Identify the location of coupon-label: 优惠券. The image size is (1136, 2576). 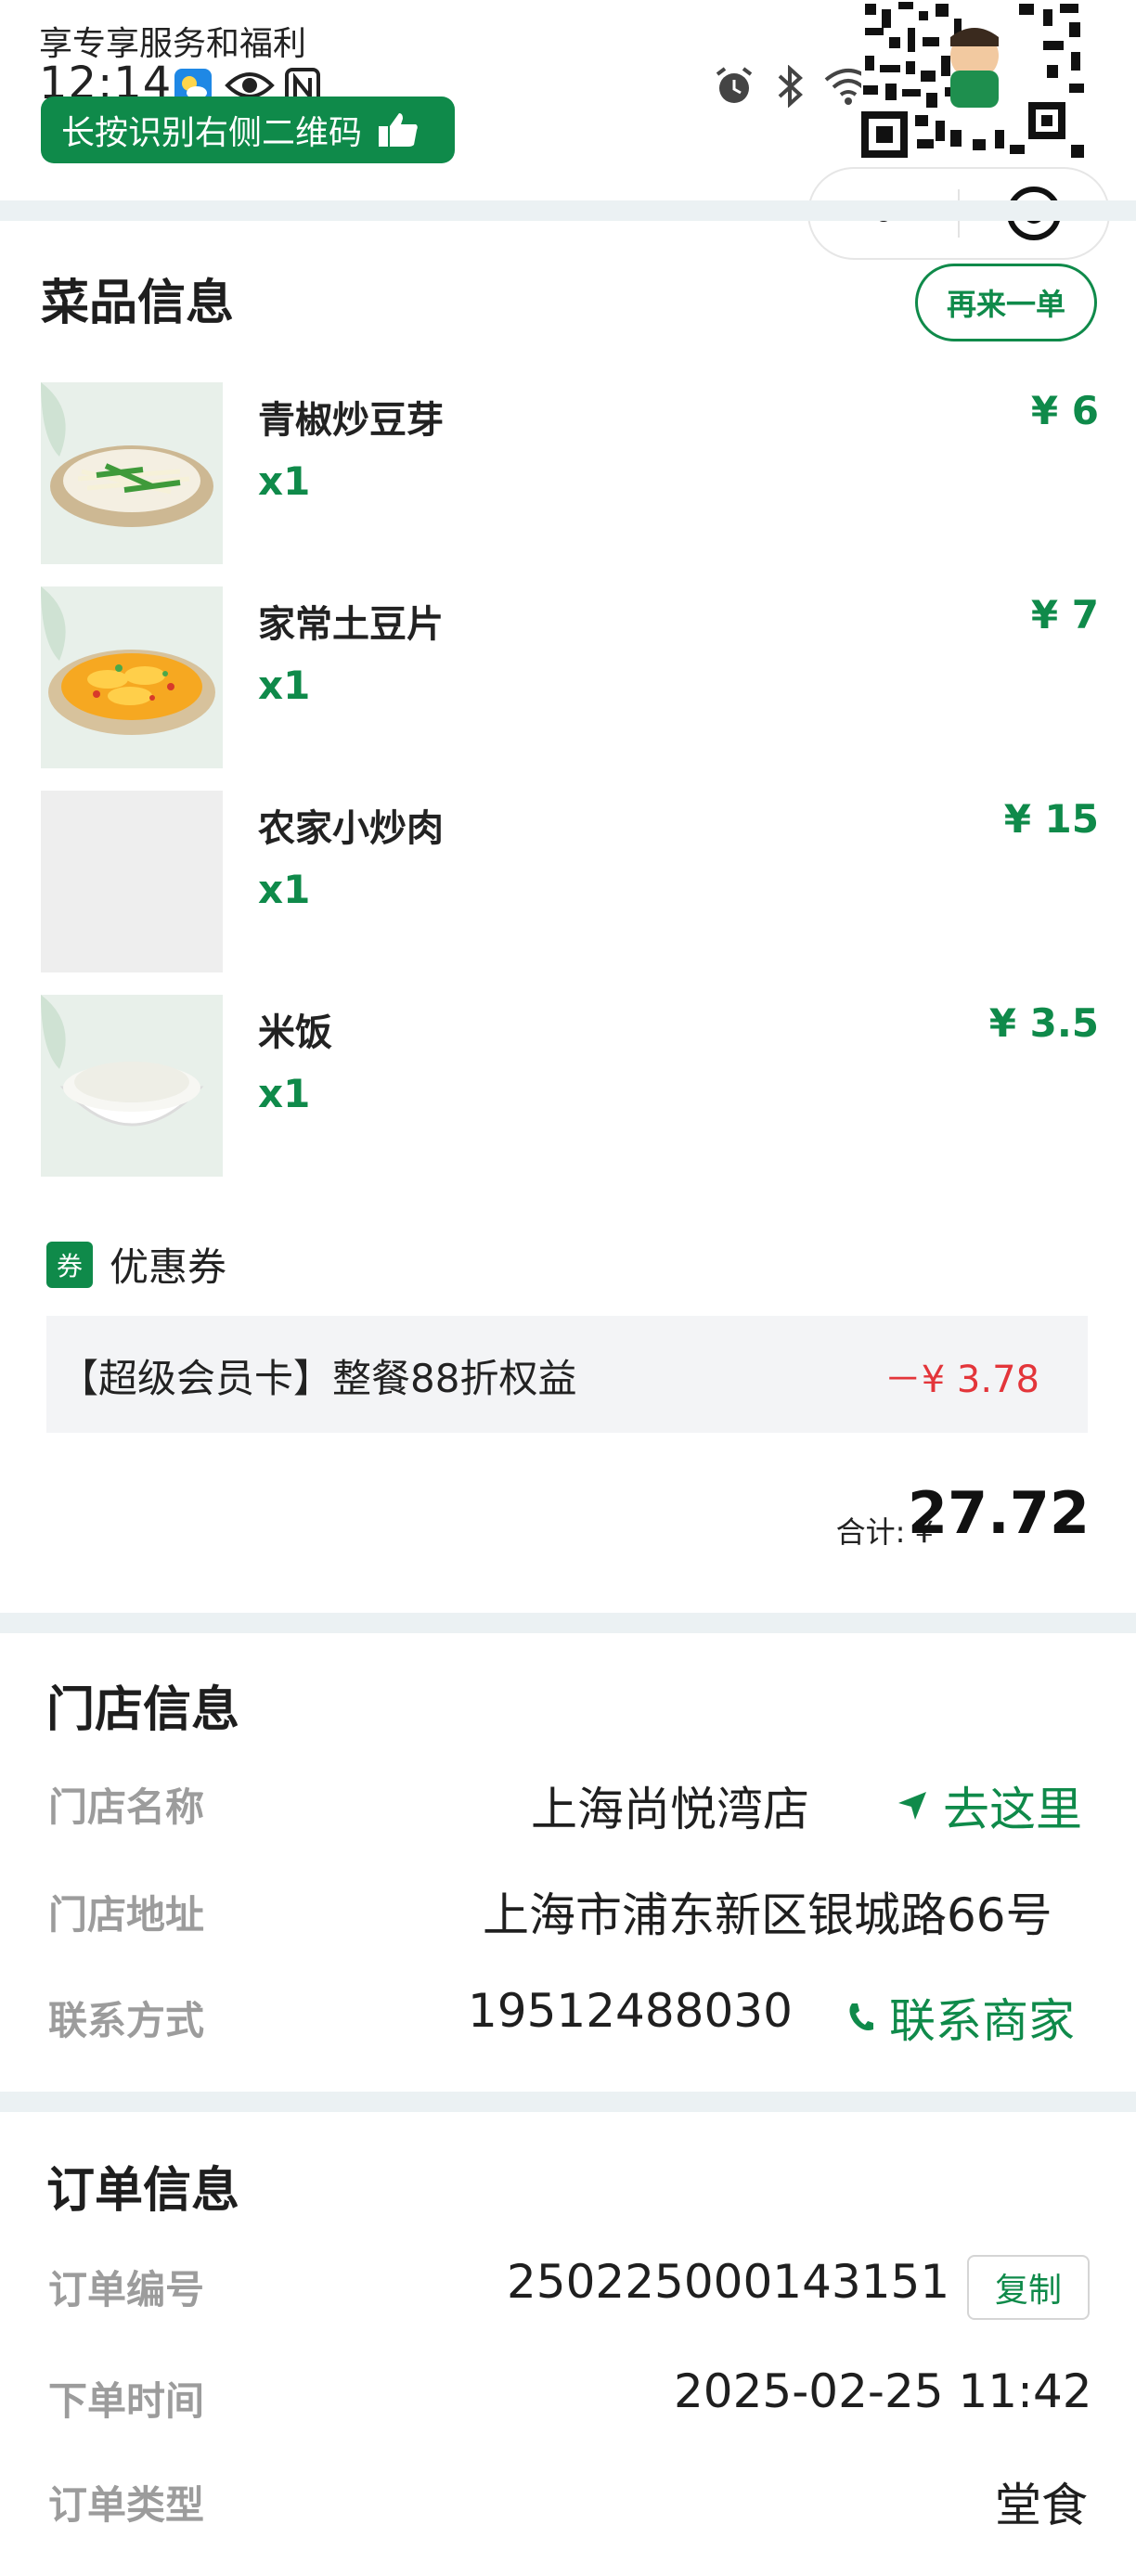
(168, 1267).